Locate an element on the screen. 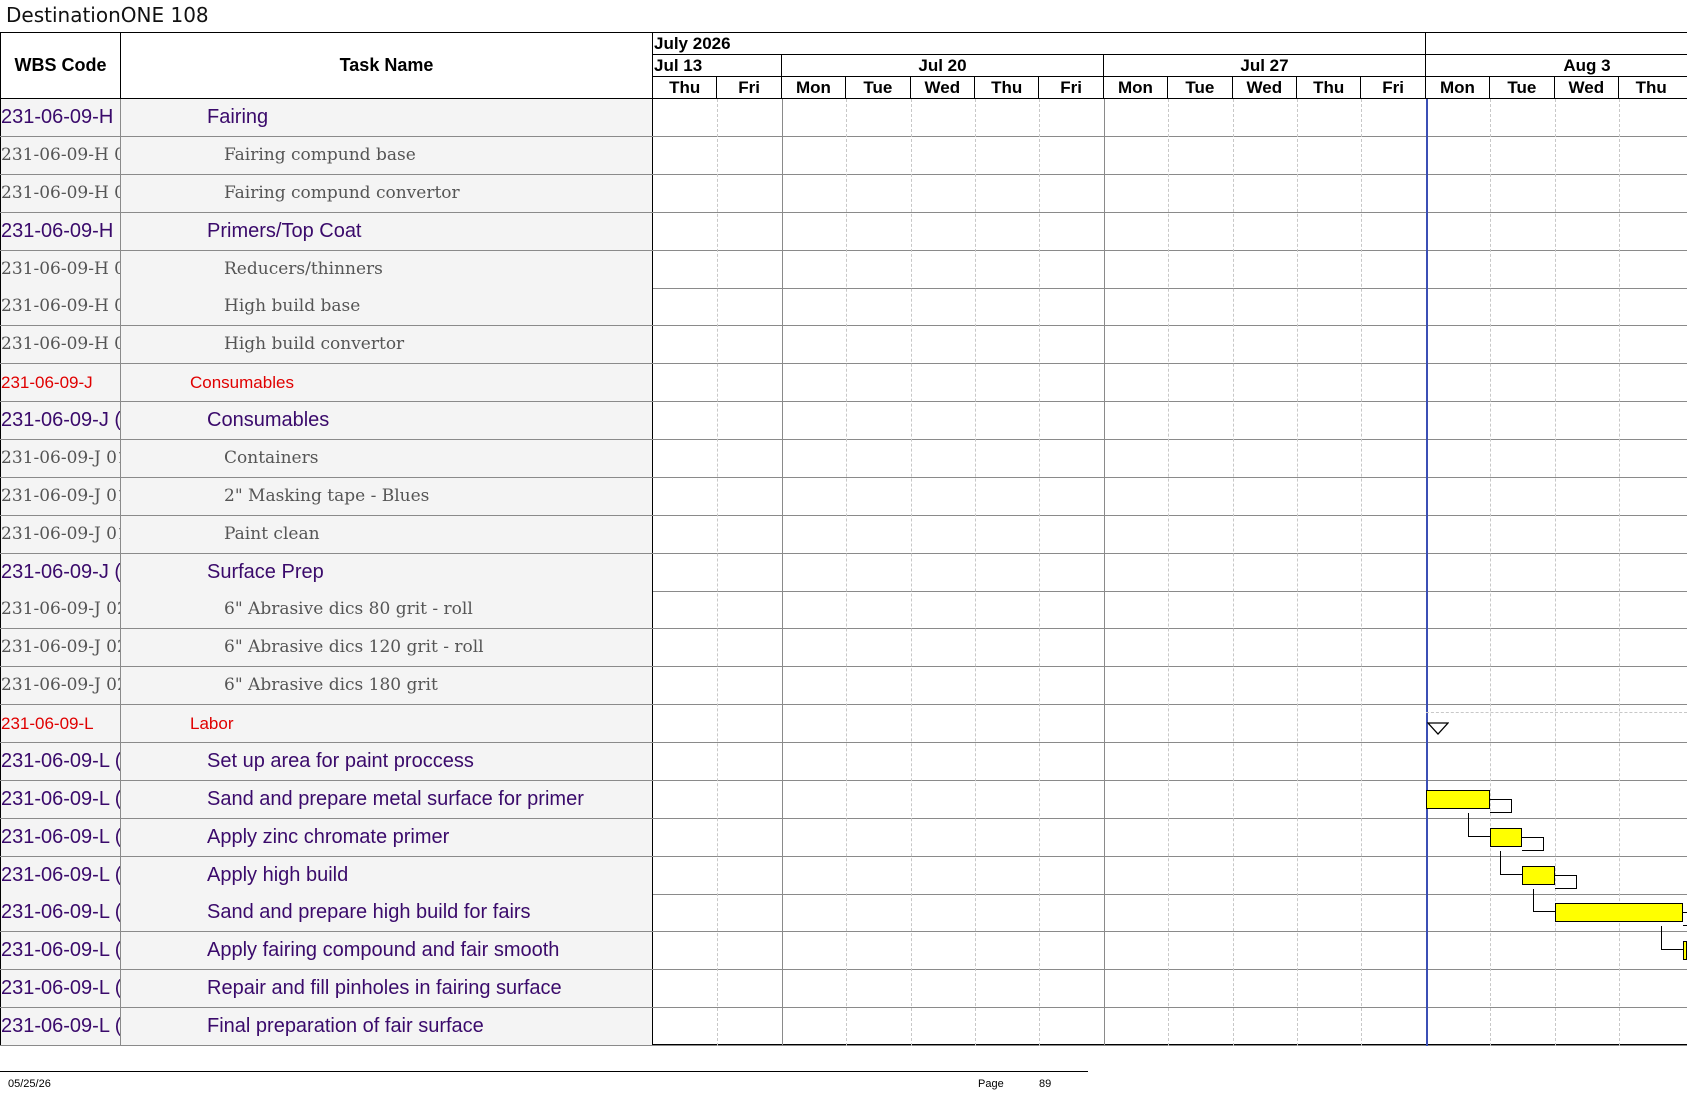 The height and width of the screenshot is (1097, 1687). week-label: Jul 27 is located at coordinates (1265, 66).